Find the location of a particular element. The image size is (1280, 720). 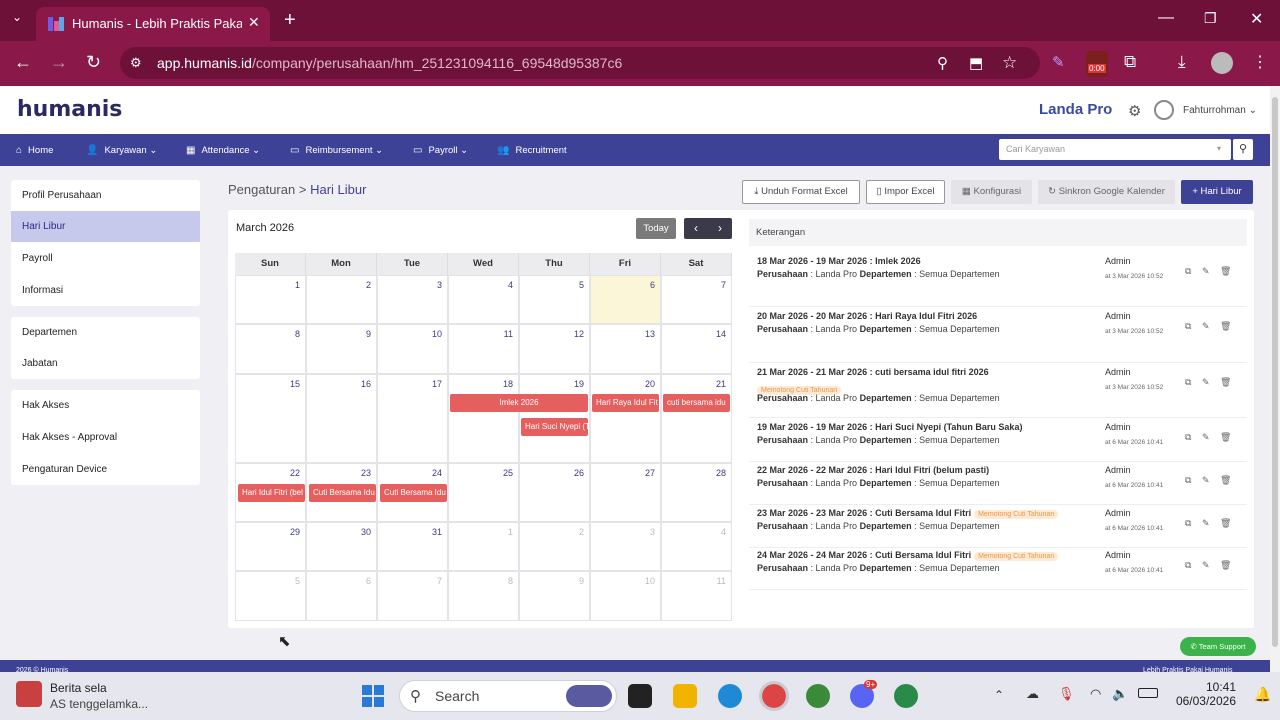

install-app-icon: ⬒ is located at coordinates (976, 63).